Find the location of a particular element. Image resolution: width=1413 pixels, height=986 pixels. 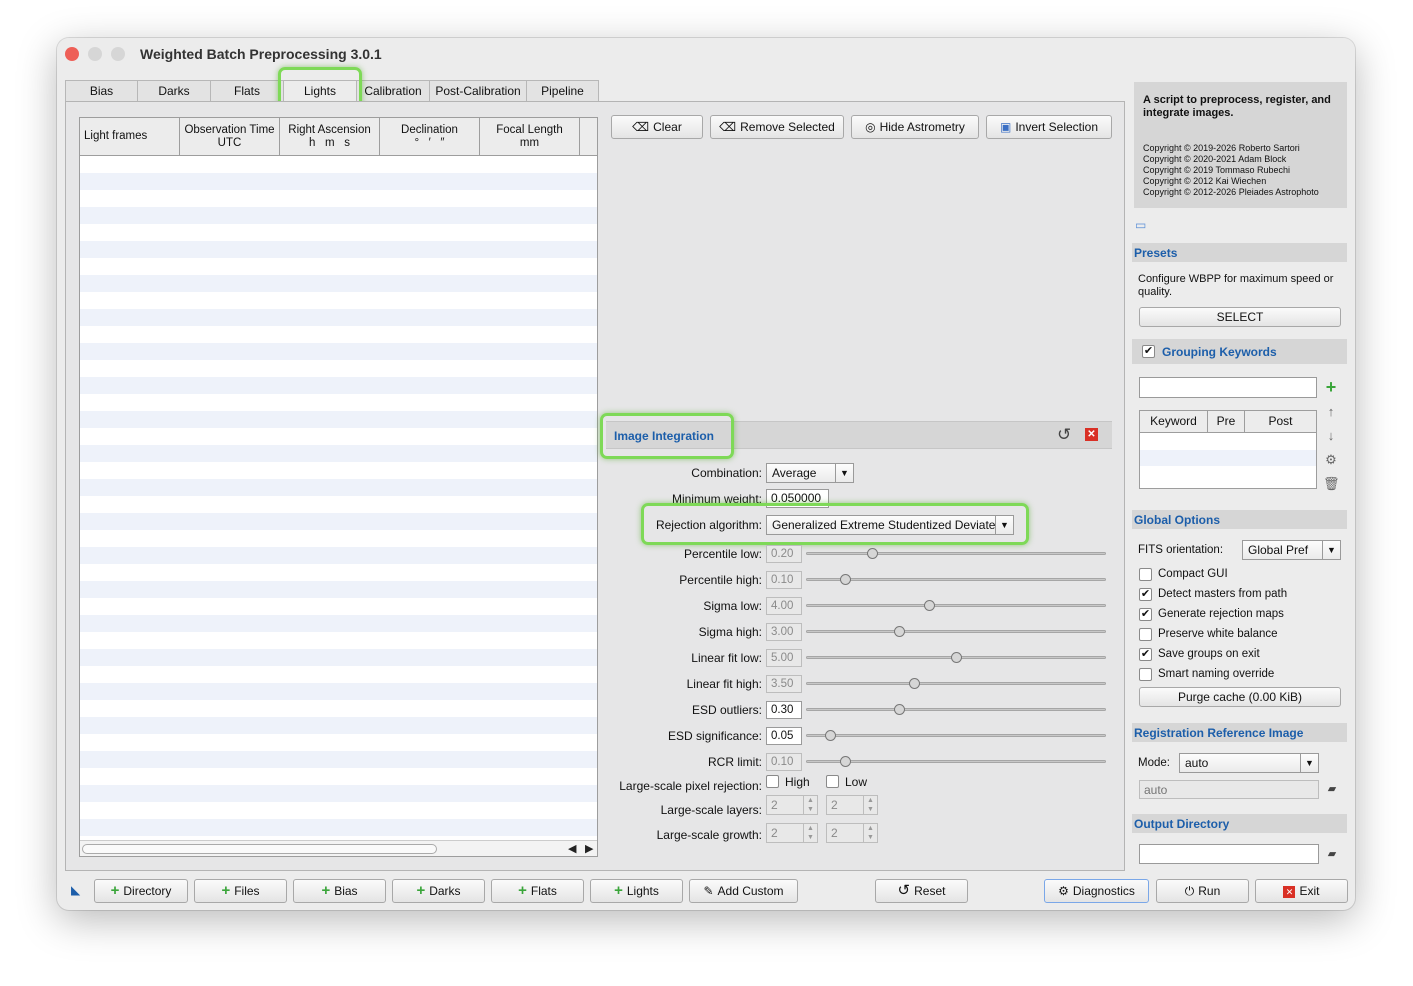

add-custom-button: ✎ Add Custom is located at coordinates (743, 891).